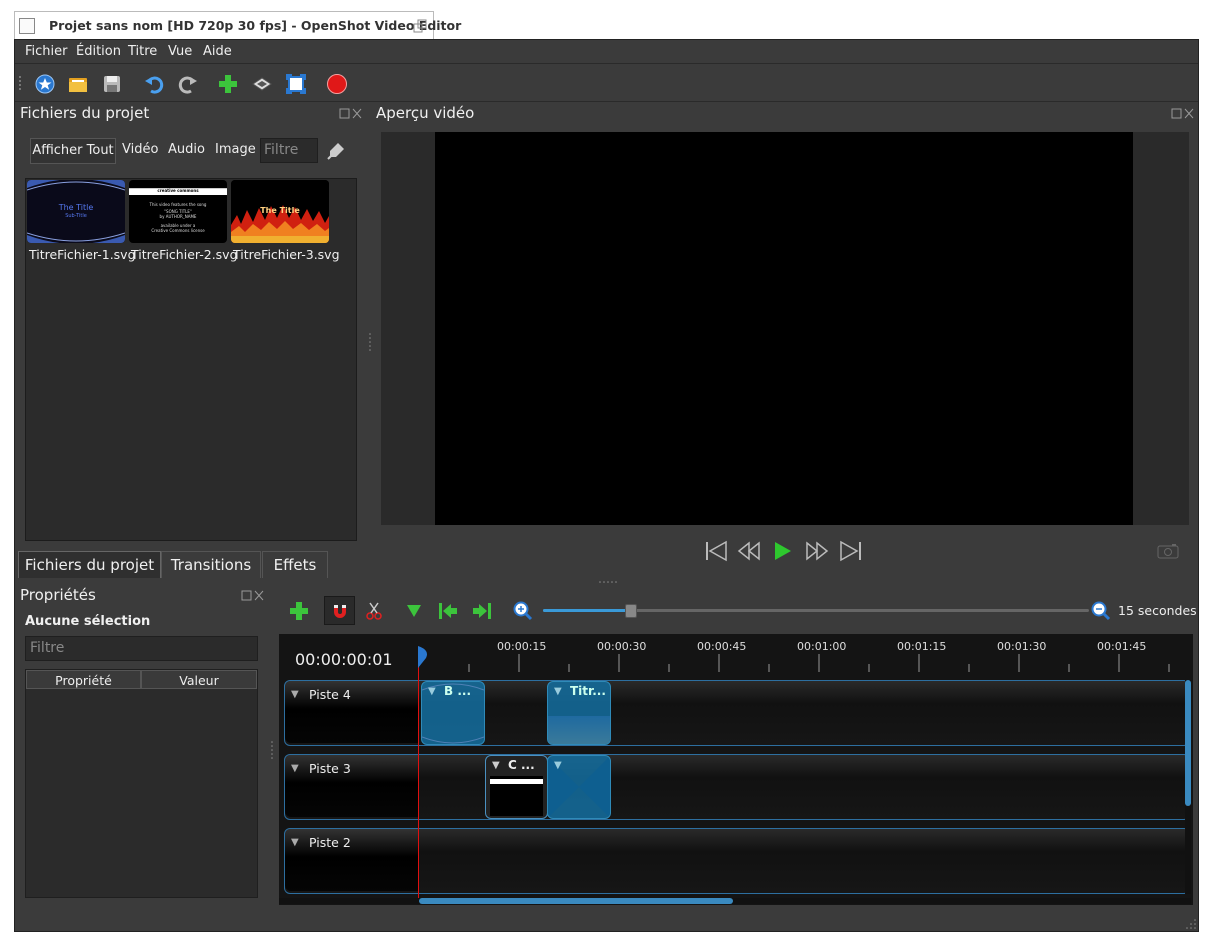 The height and width of the screenshot is (946, 1208). What do you see at coordinates (217, 51) in the screenshot?
I see `menu-aide: Aide` at bounding box center [217, 51].